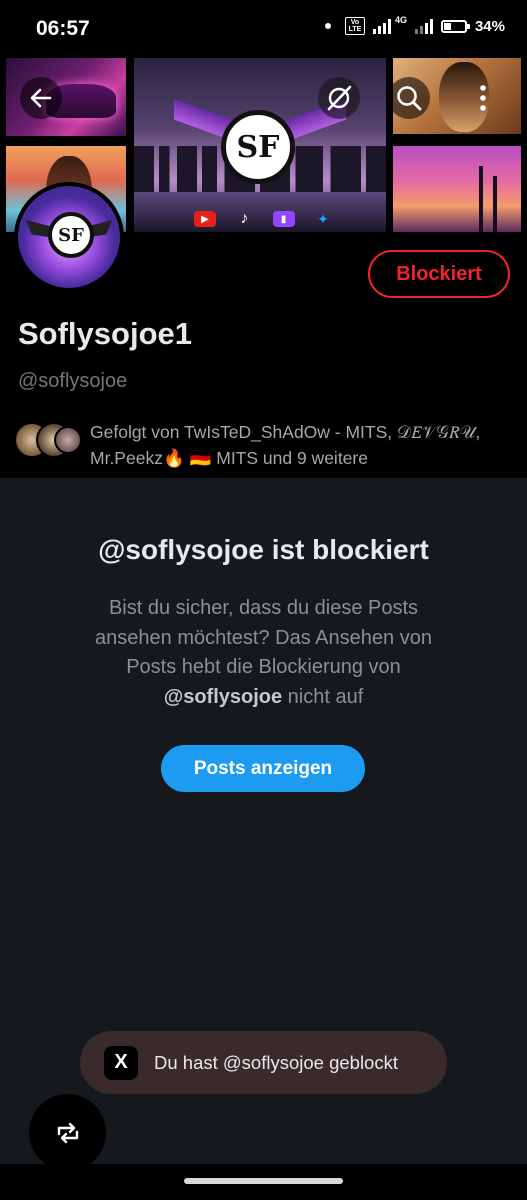  Describe the element at coordinates (73, 381) in the screenshot. I see `user-handle: @soflysojoe` at that location.